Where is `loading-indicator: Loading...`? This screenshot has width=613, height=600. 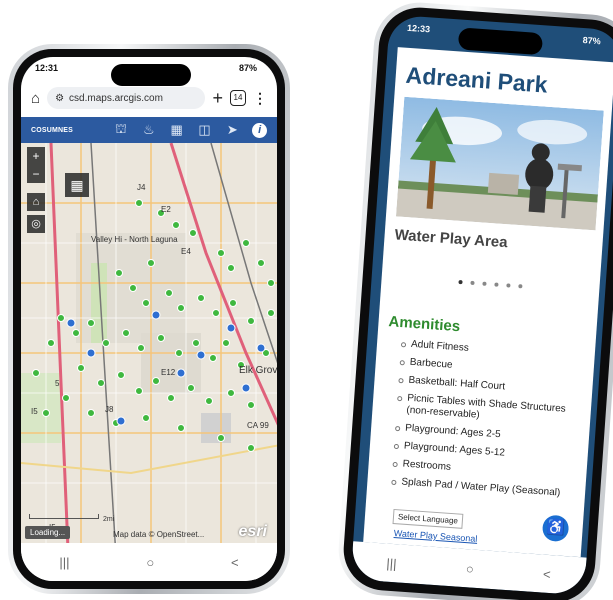
loading-indicator: Loading... is located at coordinates (48, 532).